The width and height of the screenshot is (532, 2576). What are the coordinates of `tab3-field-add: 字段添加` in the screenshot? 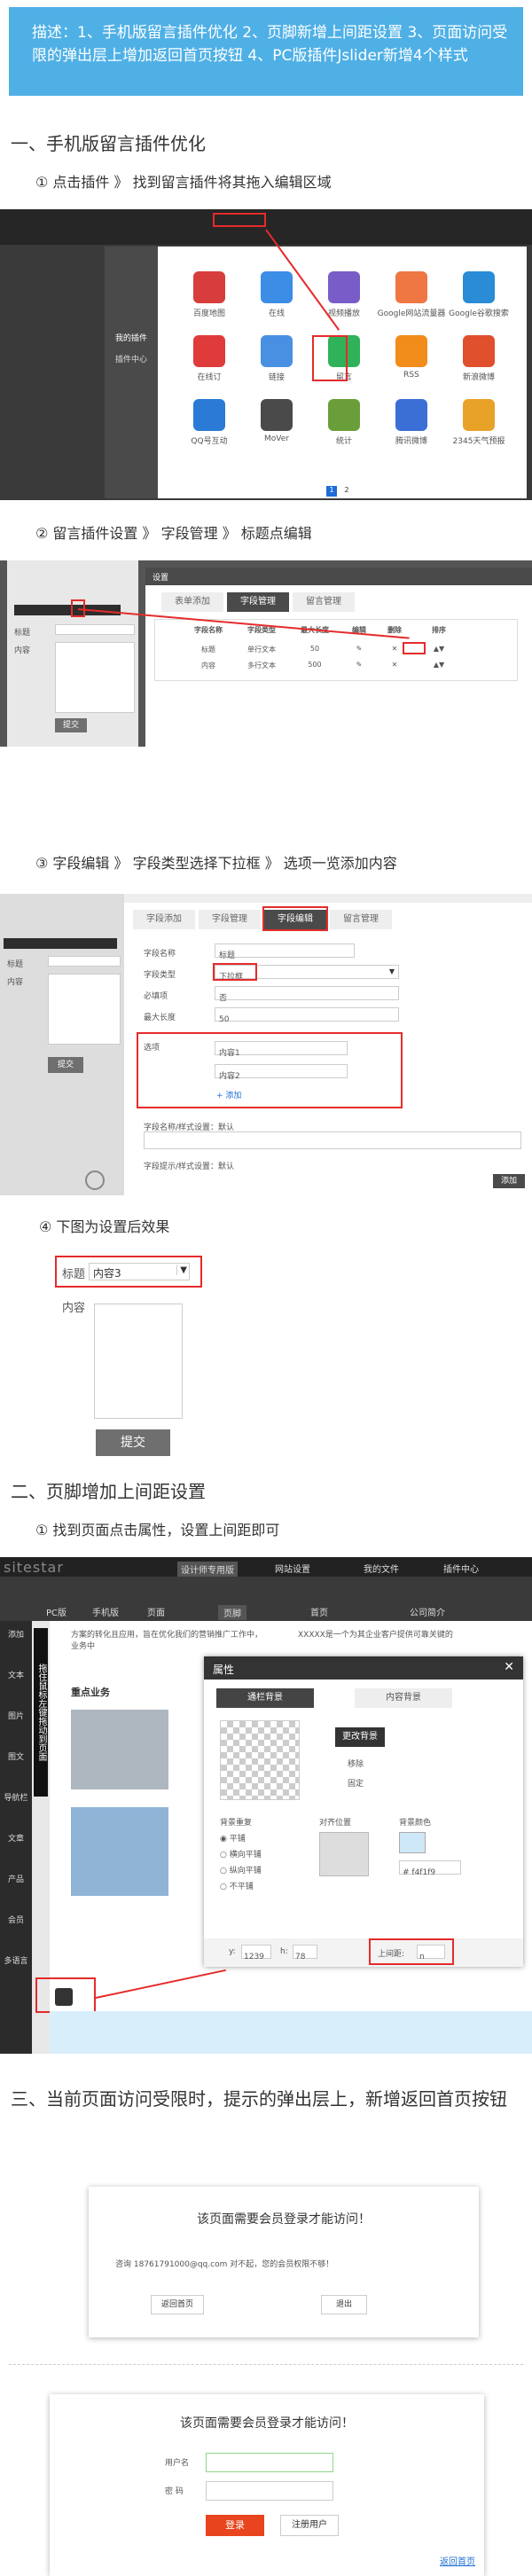 It's located at (164, 920).